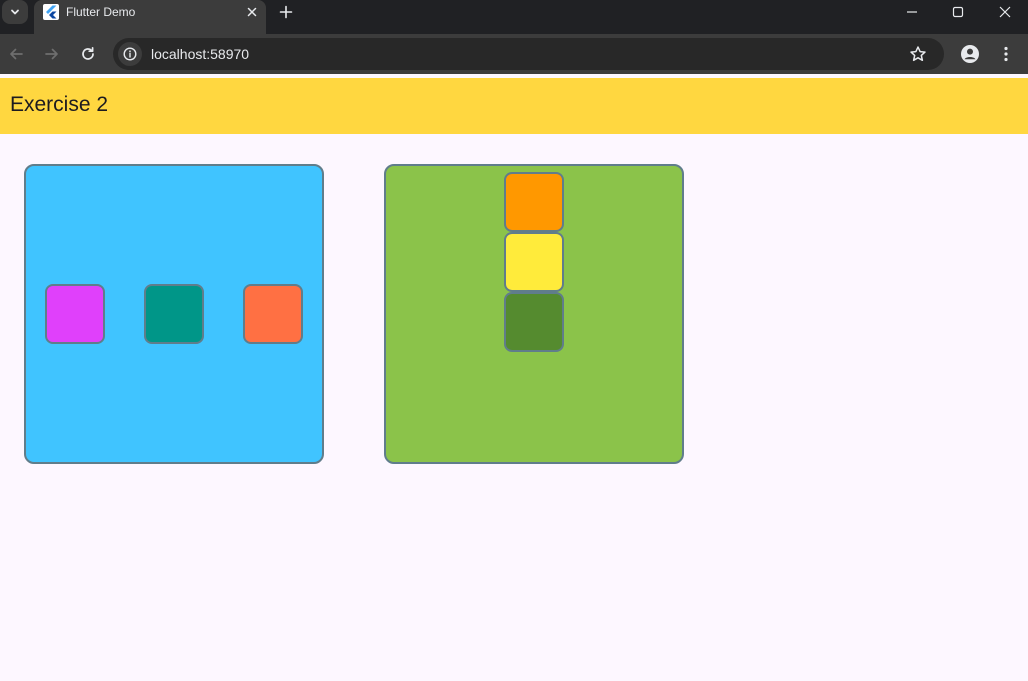 Image resolution: width=1028 pixels, height=681 pixels. I want to click on column-box-green, so click(534, 322).